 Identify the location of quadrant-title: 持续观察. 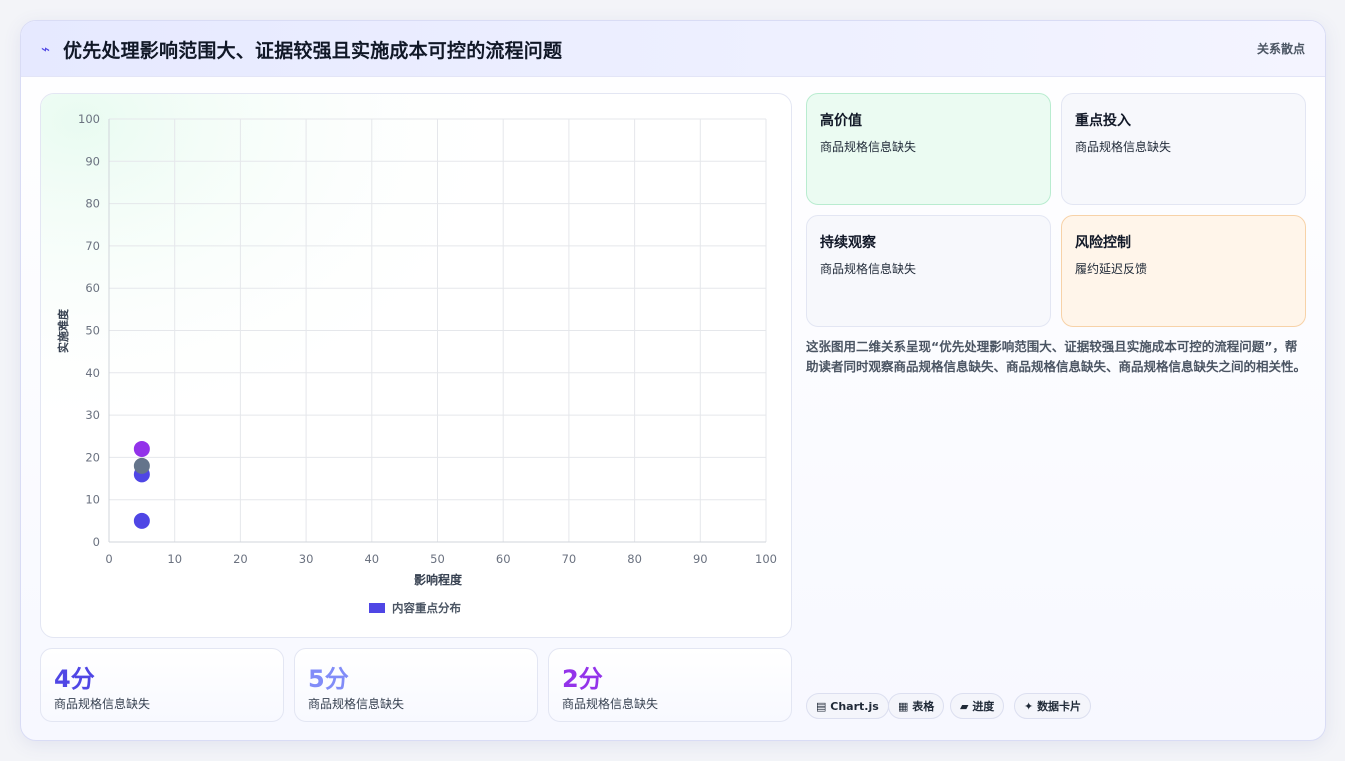
(848, 243).